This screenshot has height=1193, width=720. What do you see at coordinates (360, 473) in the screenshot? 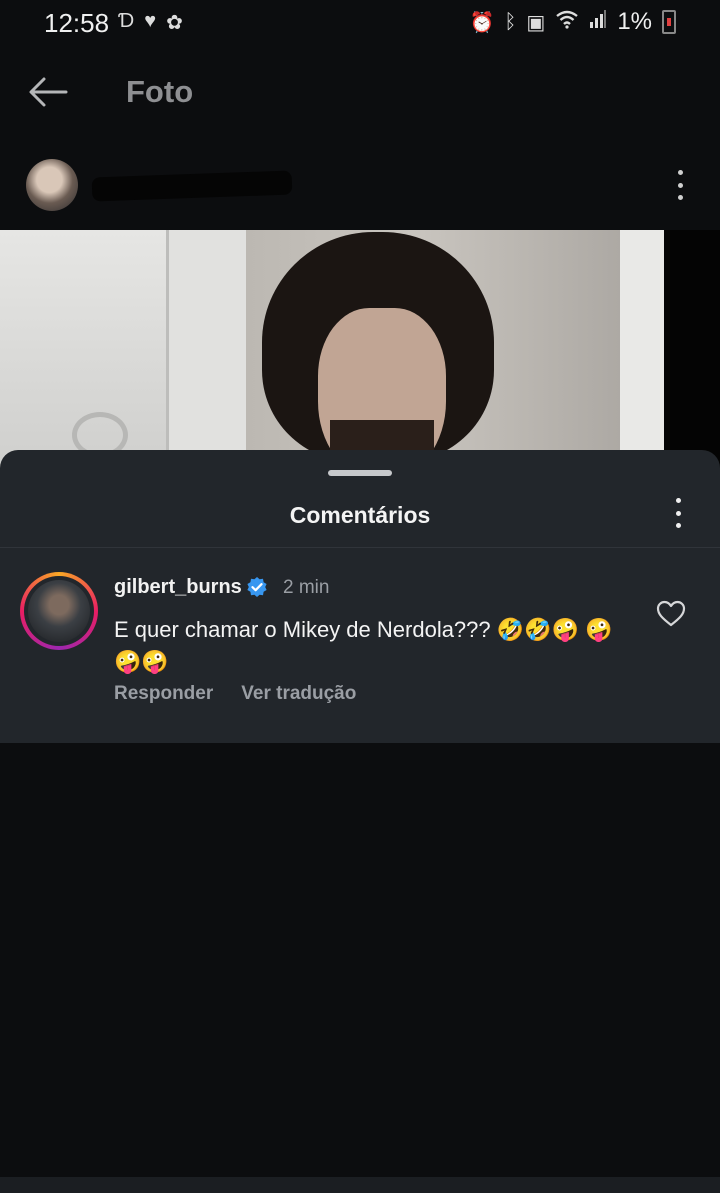
I see `sheet-drag-handle` at bounding box center [360, 473].